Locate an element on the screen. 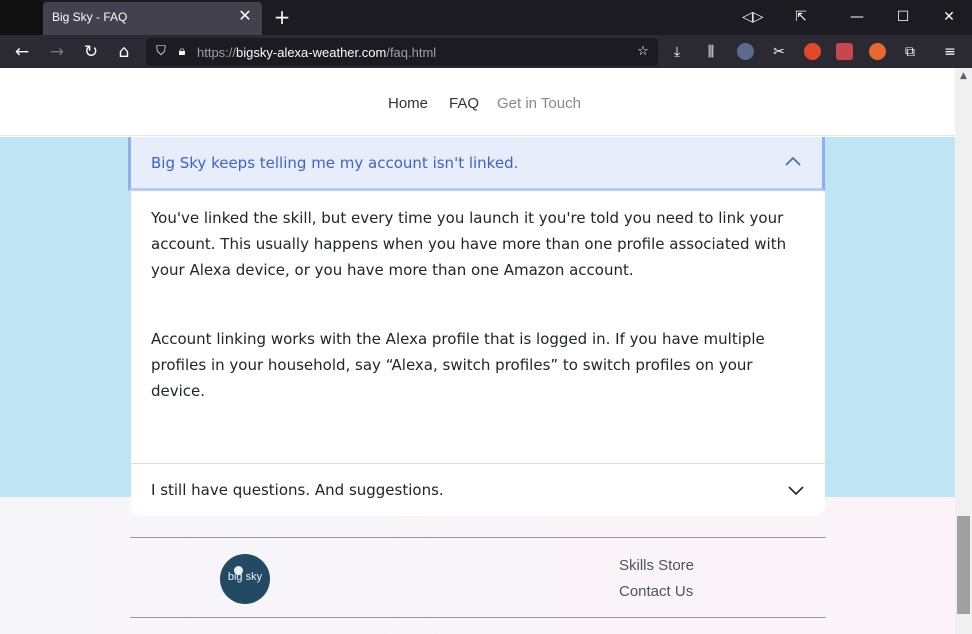 The height and width of the screenshot is (634, 972). window-close-icon: ✕ is located at coordinates (949, 17).